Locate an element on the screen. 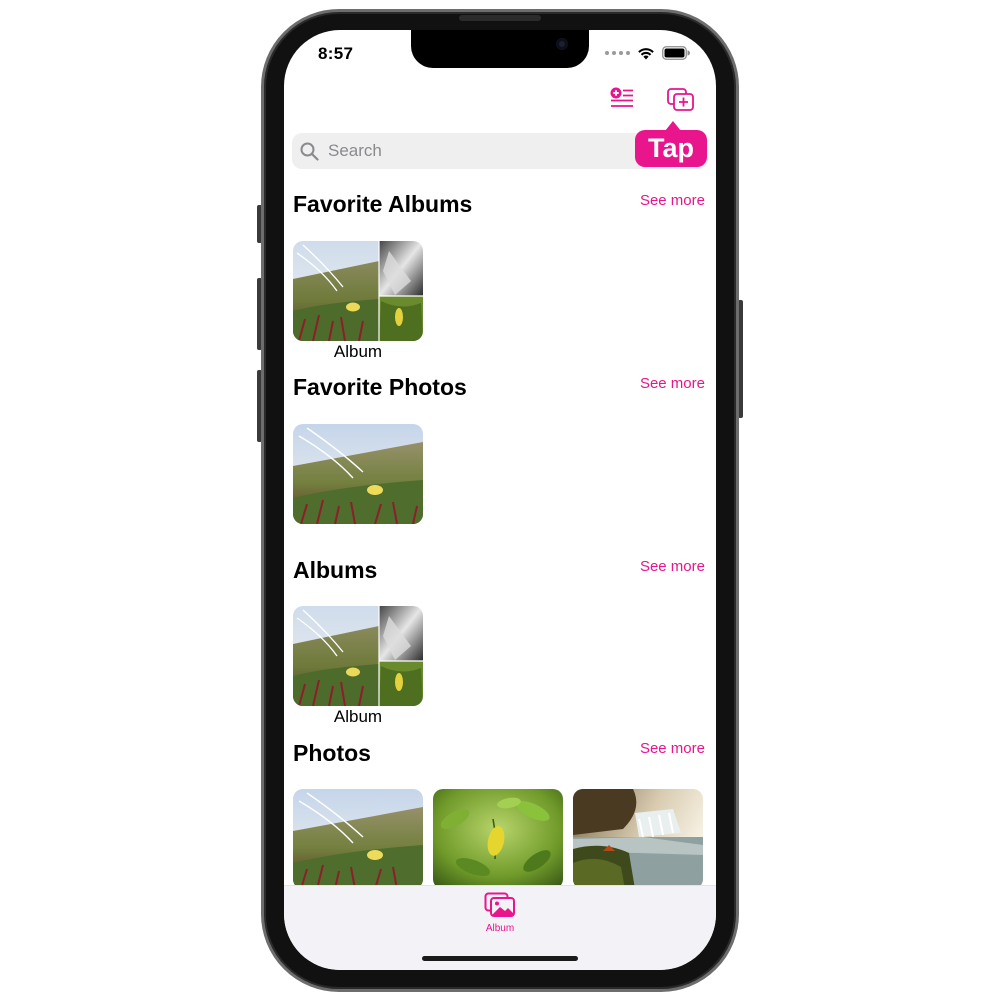 This screenshot has height=1000, width=1000. see-more-photos: See more is located at coordinates (672, 748).